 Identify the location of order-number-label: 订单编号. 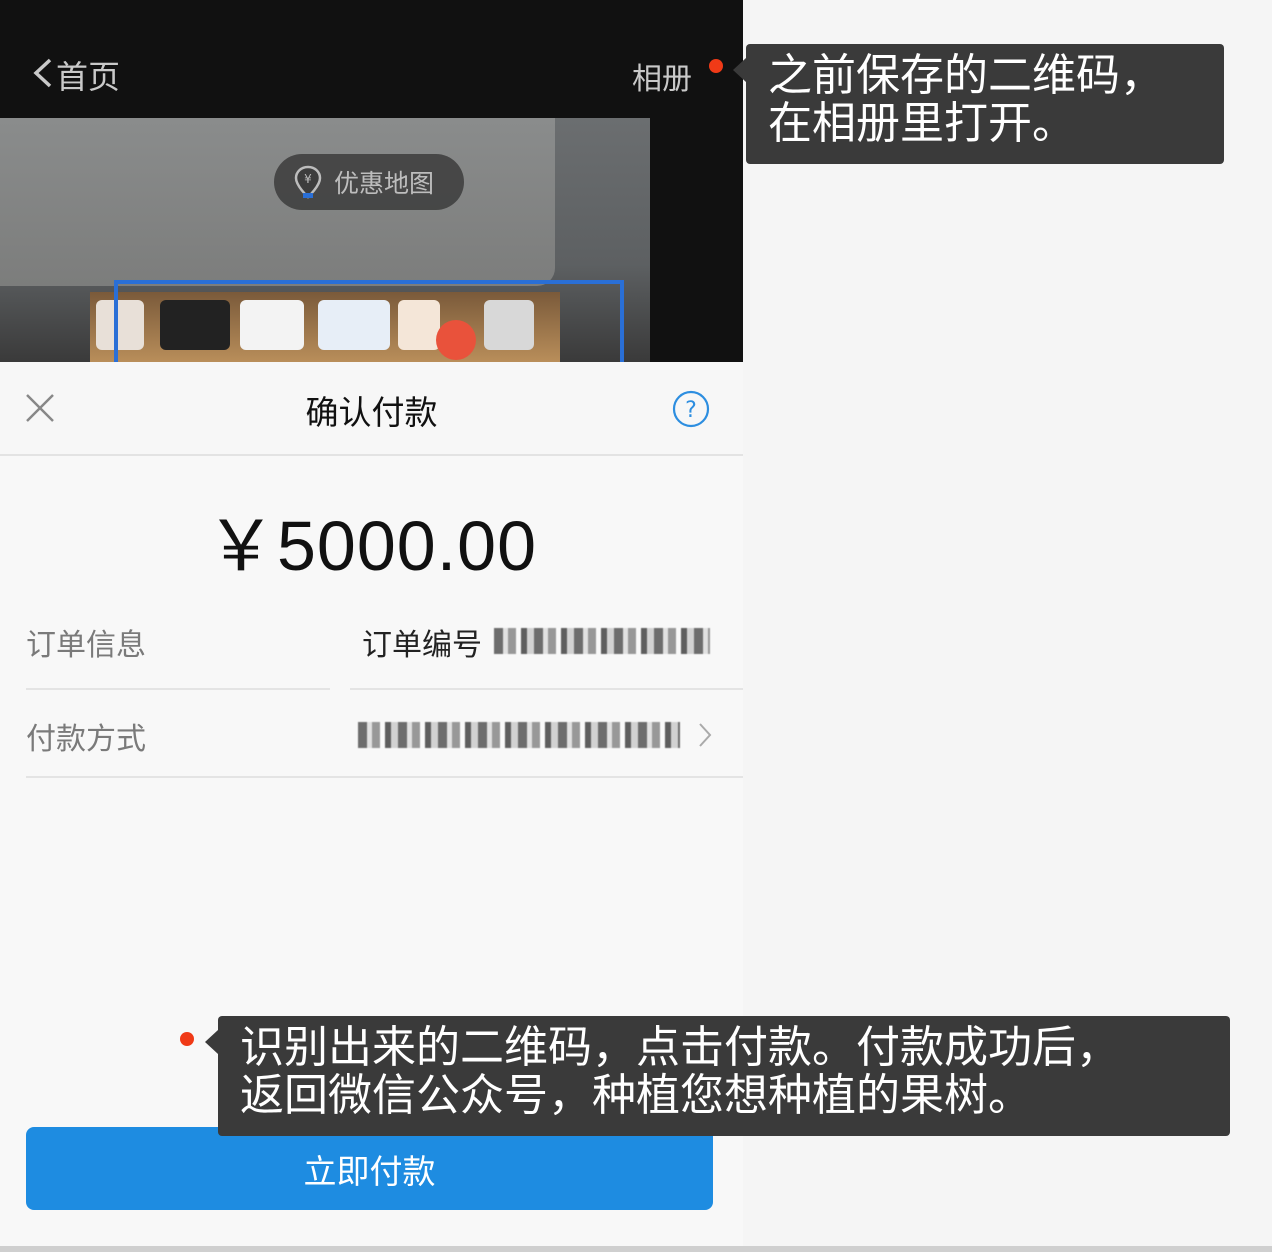
(422, 645).